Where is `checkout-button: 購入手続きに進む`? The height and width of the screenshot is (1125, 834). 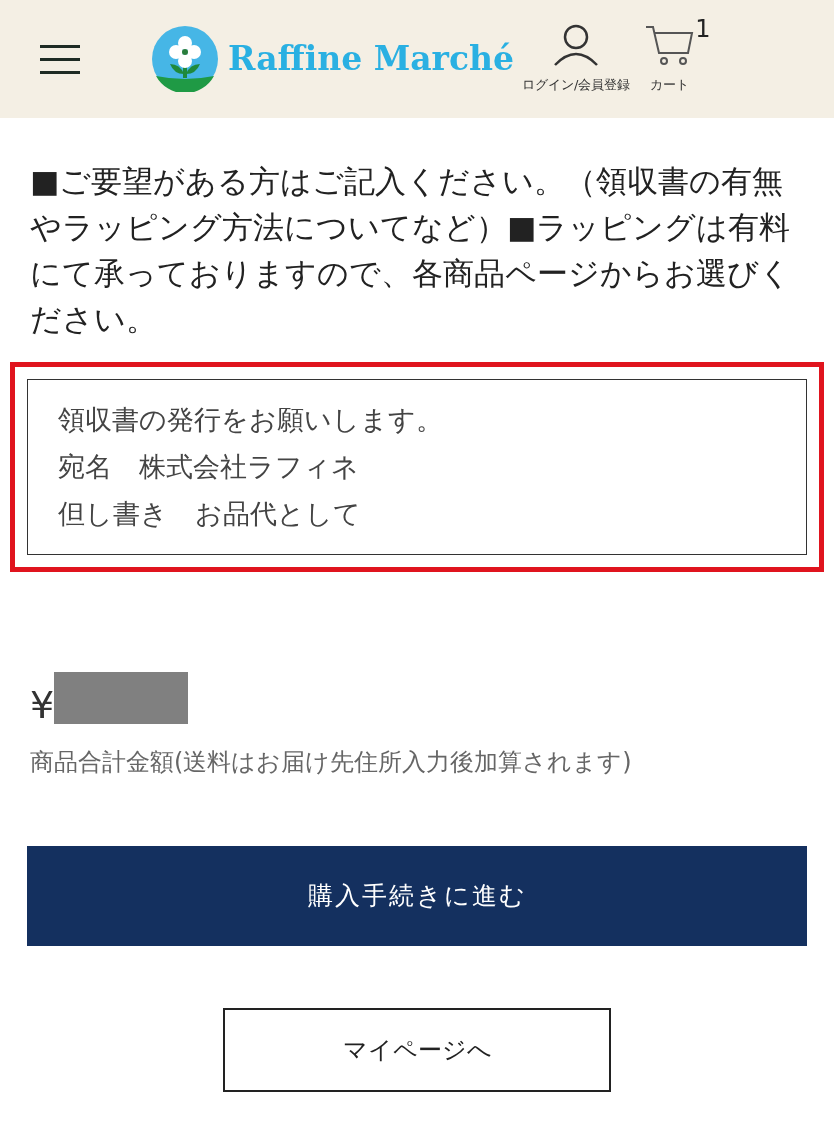 checkout-button: 購入手続きに進む is located at coordinates (417, 896).